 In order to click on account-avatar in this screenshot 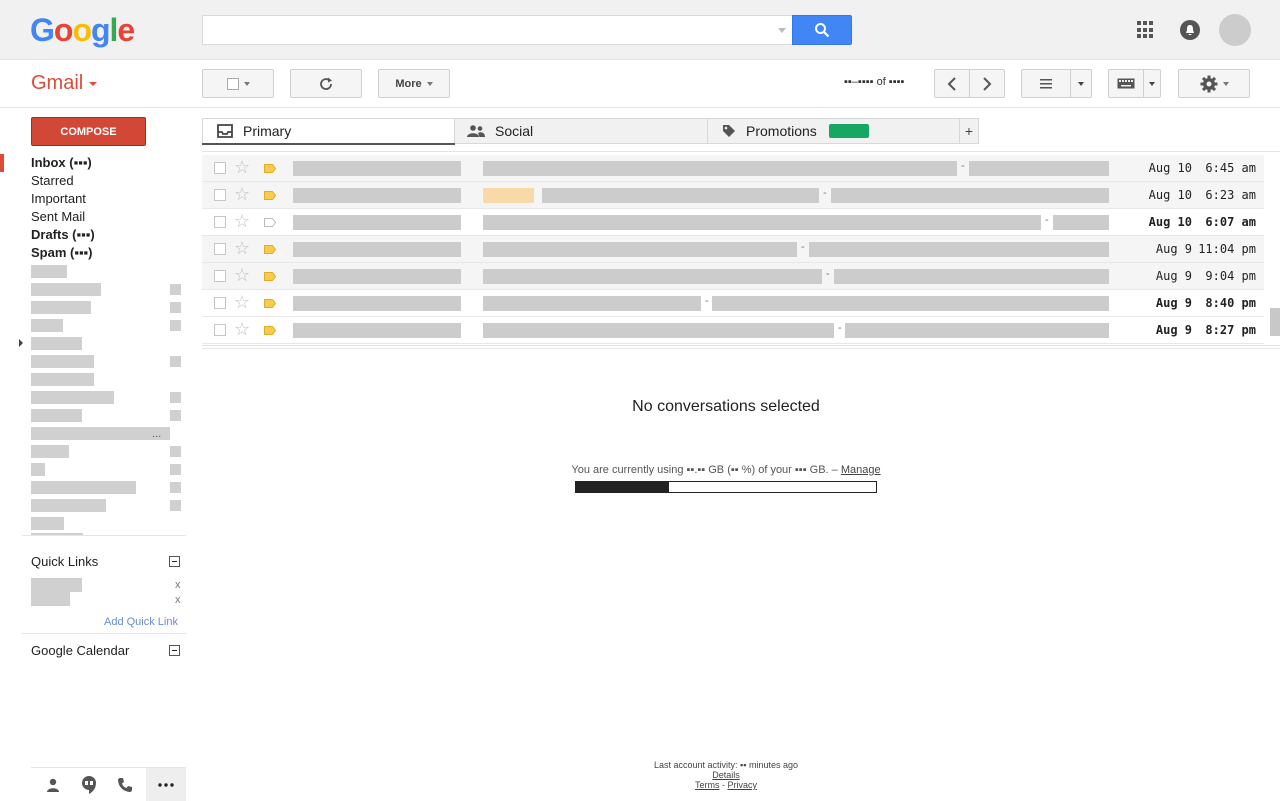, I will do `click(1235, 30)`.